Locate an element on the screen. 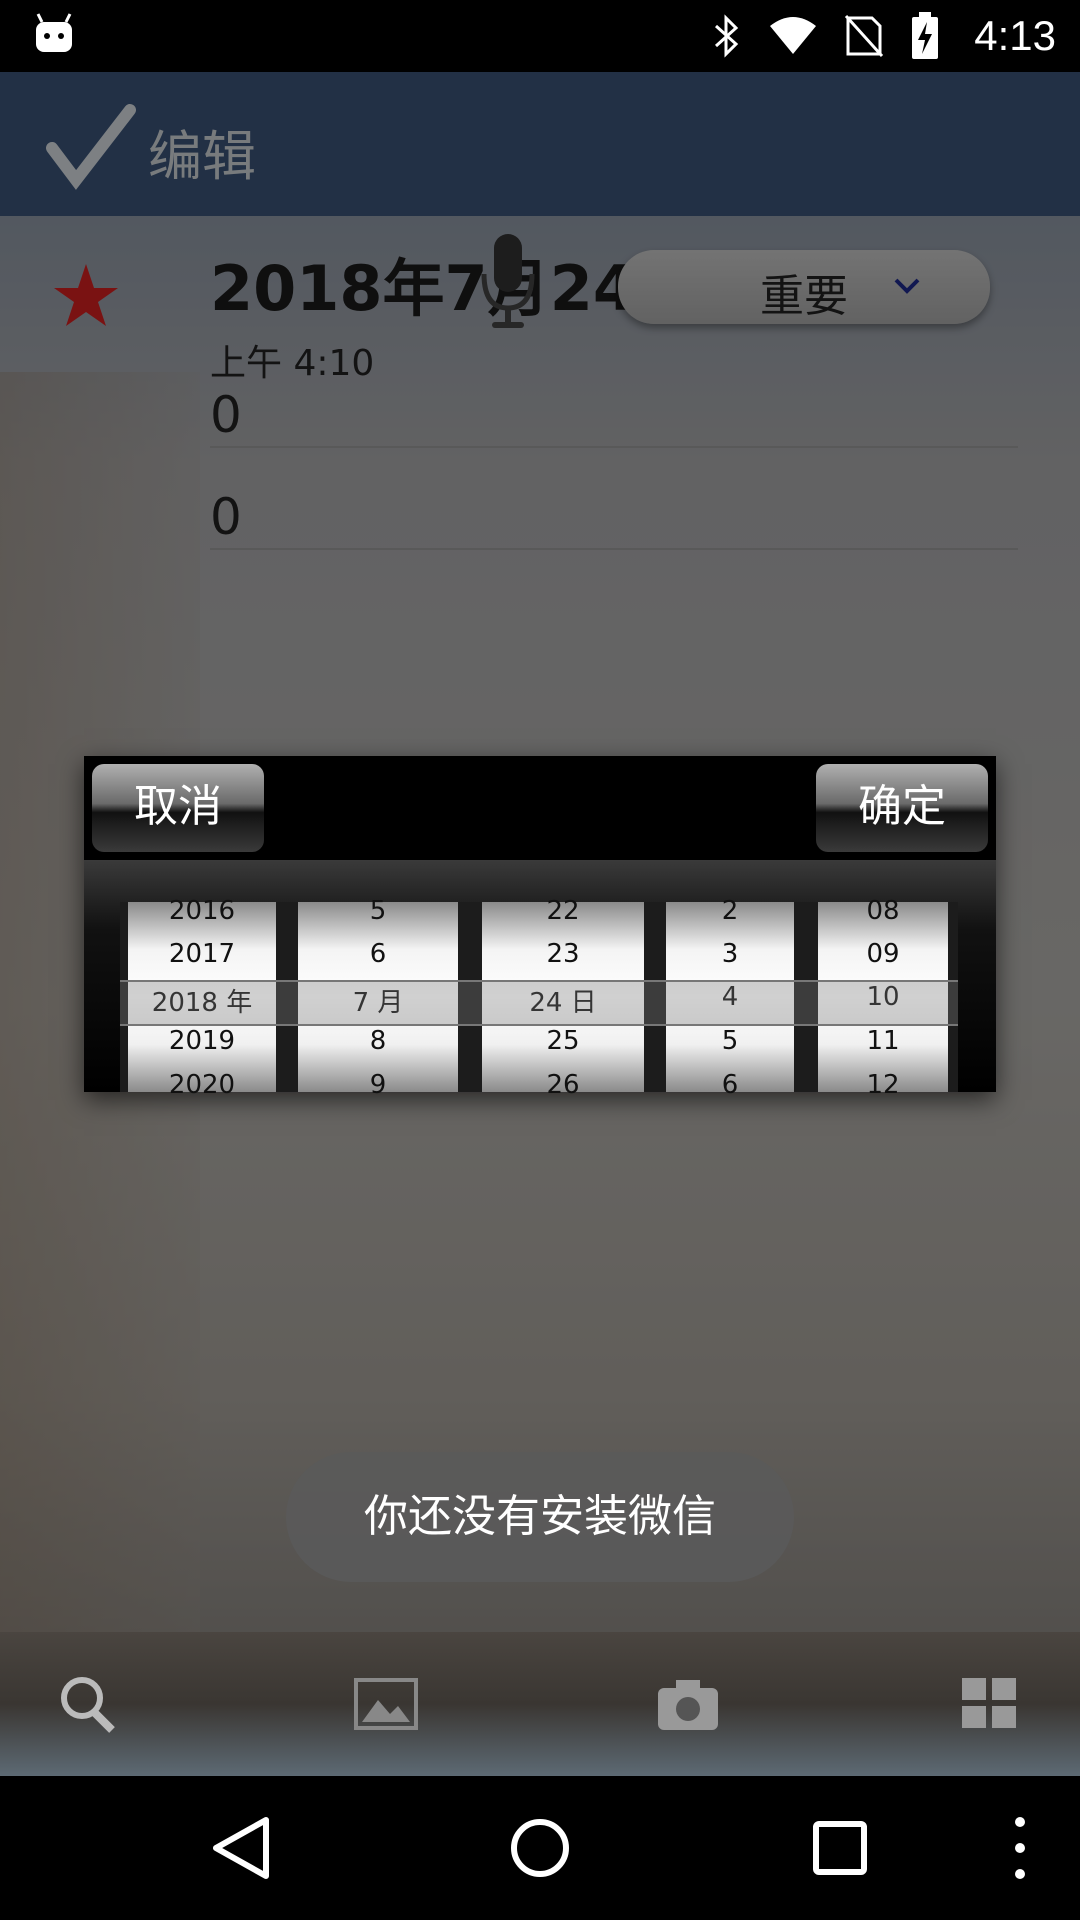  wheel-item: 2017 is located at coordinates (202, 954).